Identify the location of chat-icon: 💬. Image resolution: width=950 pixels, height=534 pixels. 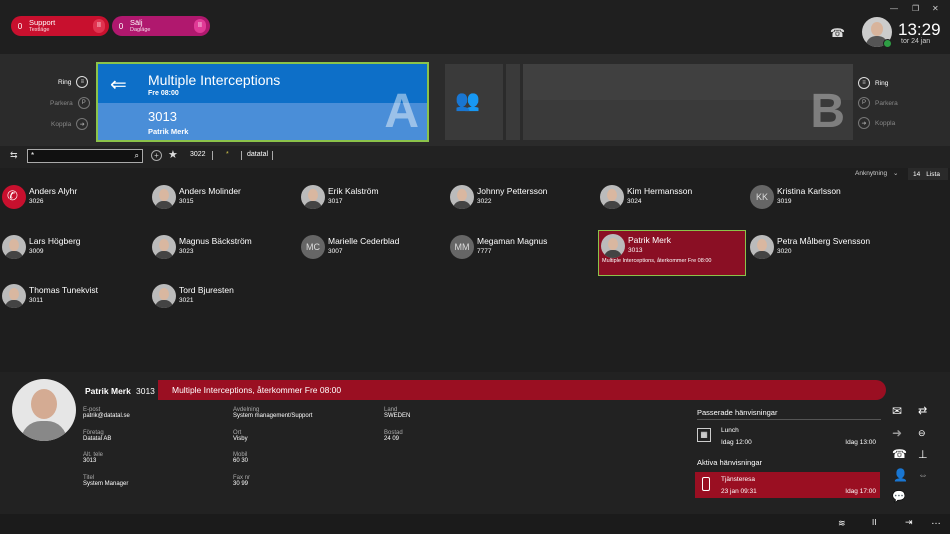
(899, 496).